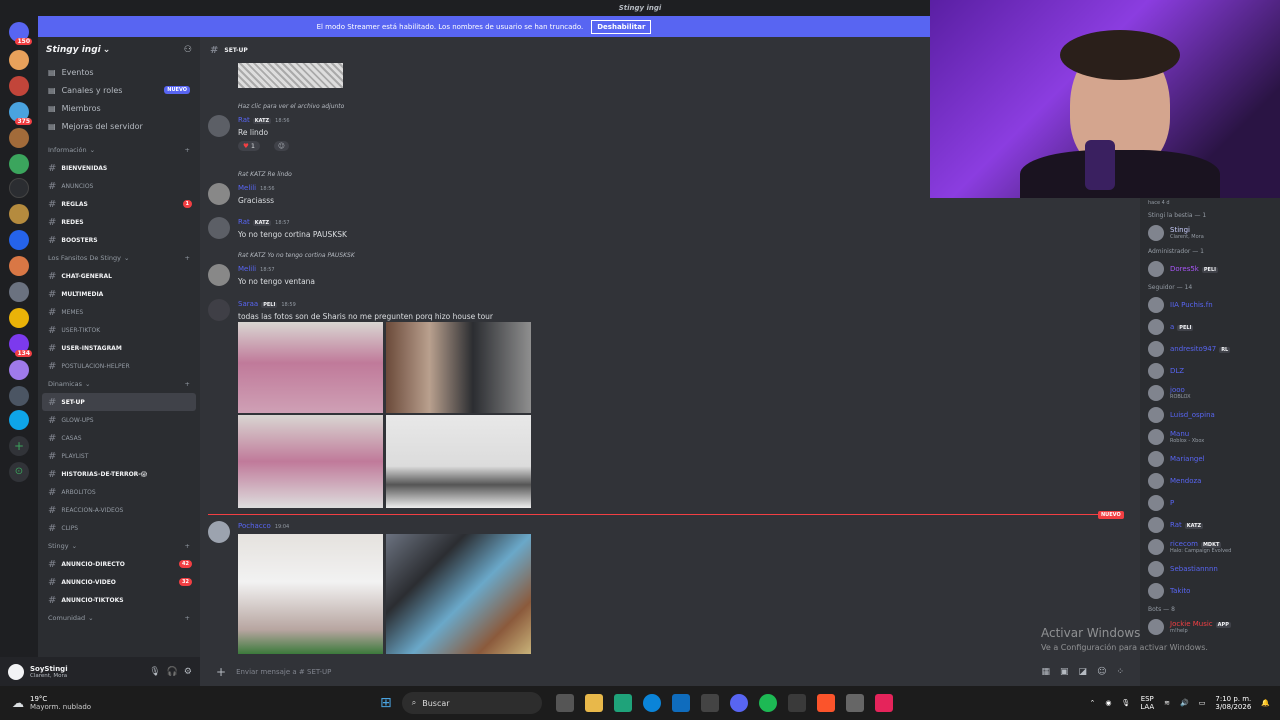 This screenshot has height=720, width=1280. Describe the element at coordinates (564, 703) in the screenshot. I see `task-view-icon` at that location.